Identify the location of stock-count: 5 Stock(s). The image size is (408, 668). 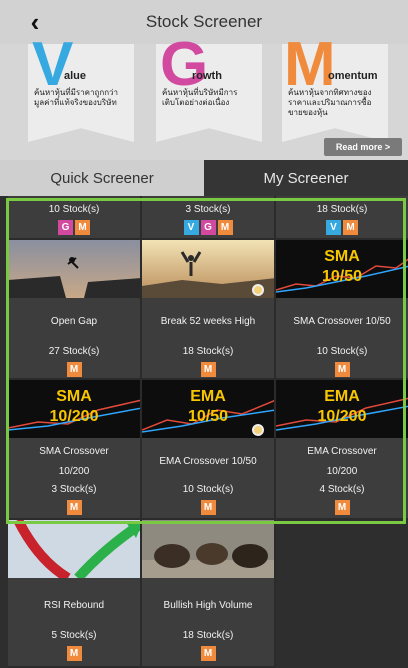
(74, 635).